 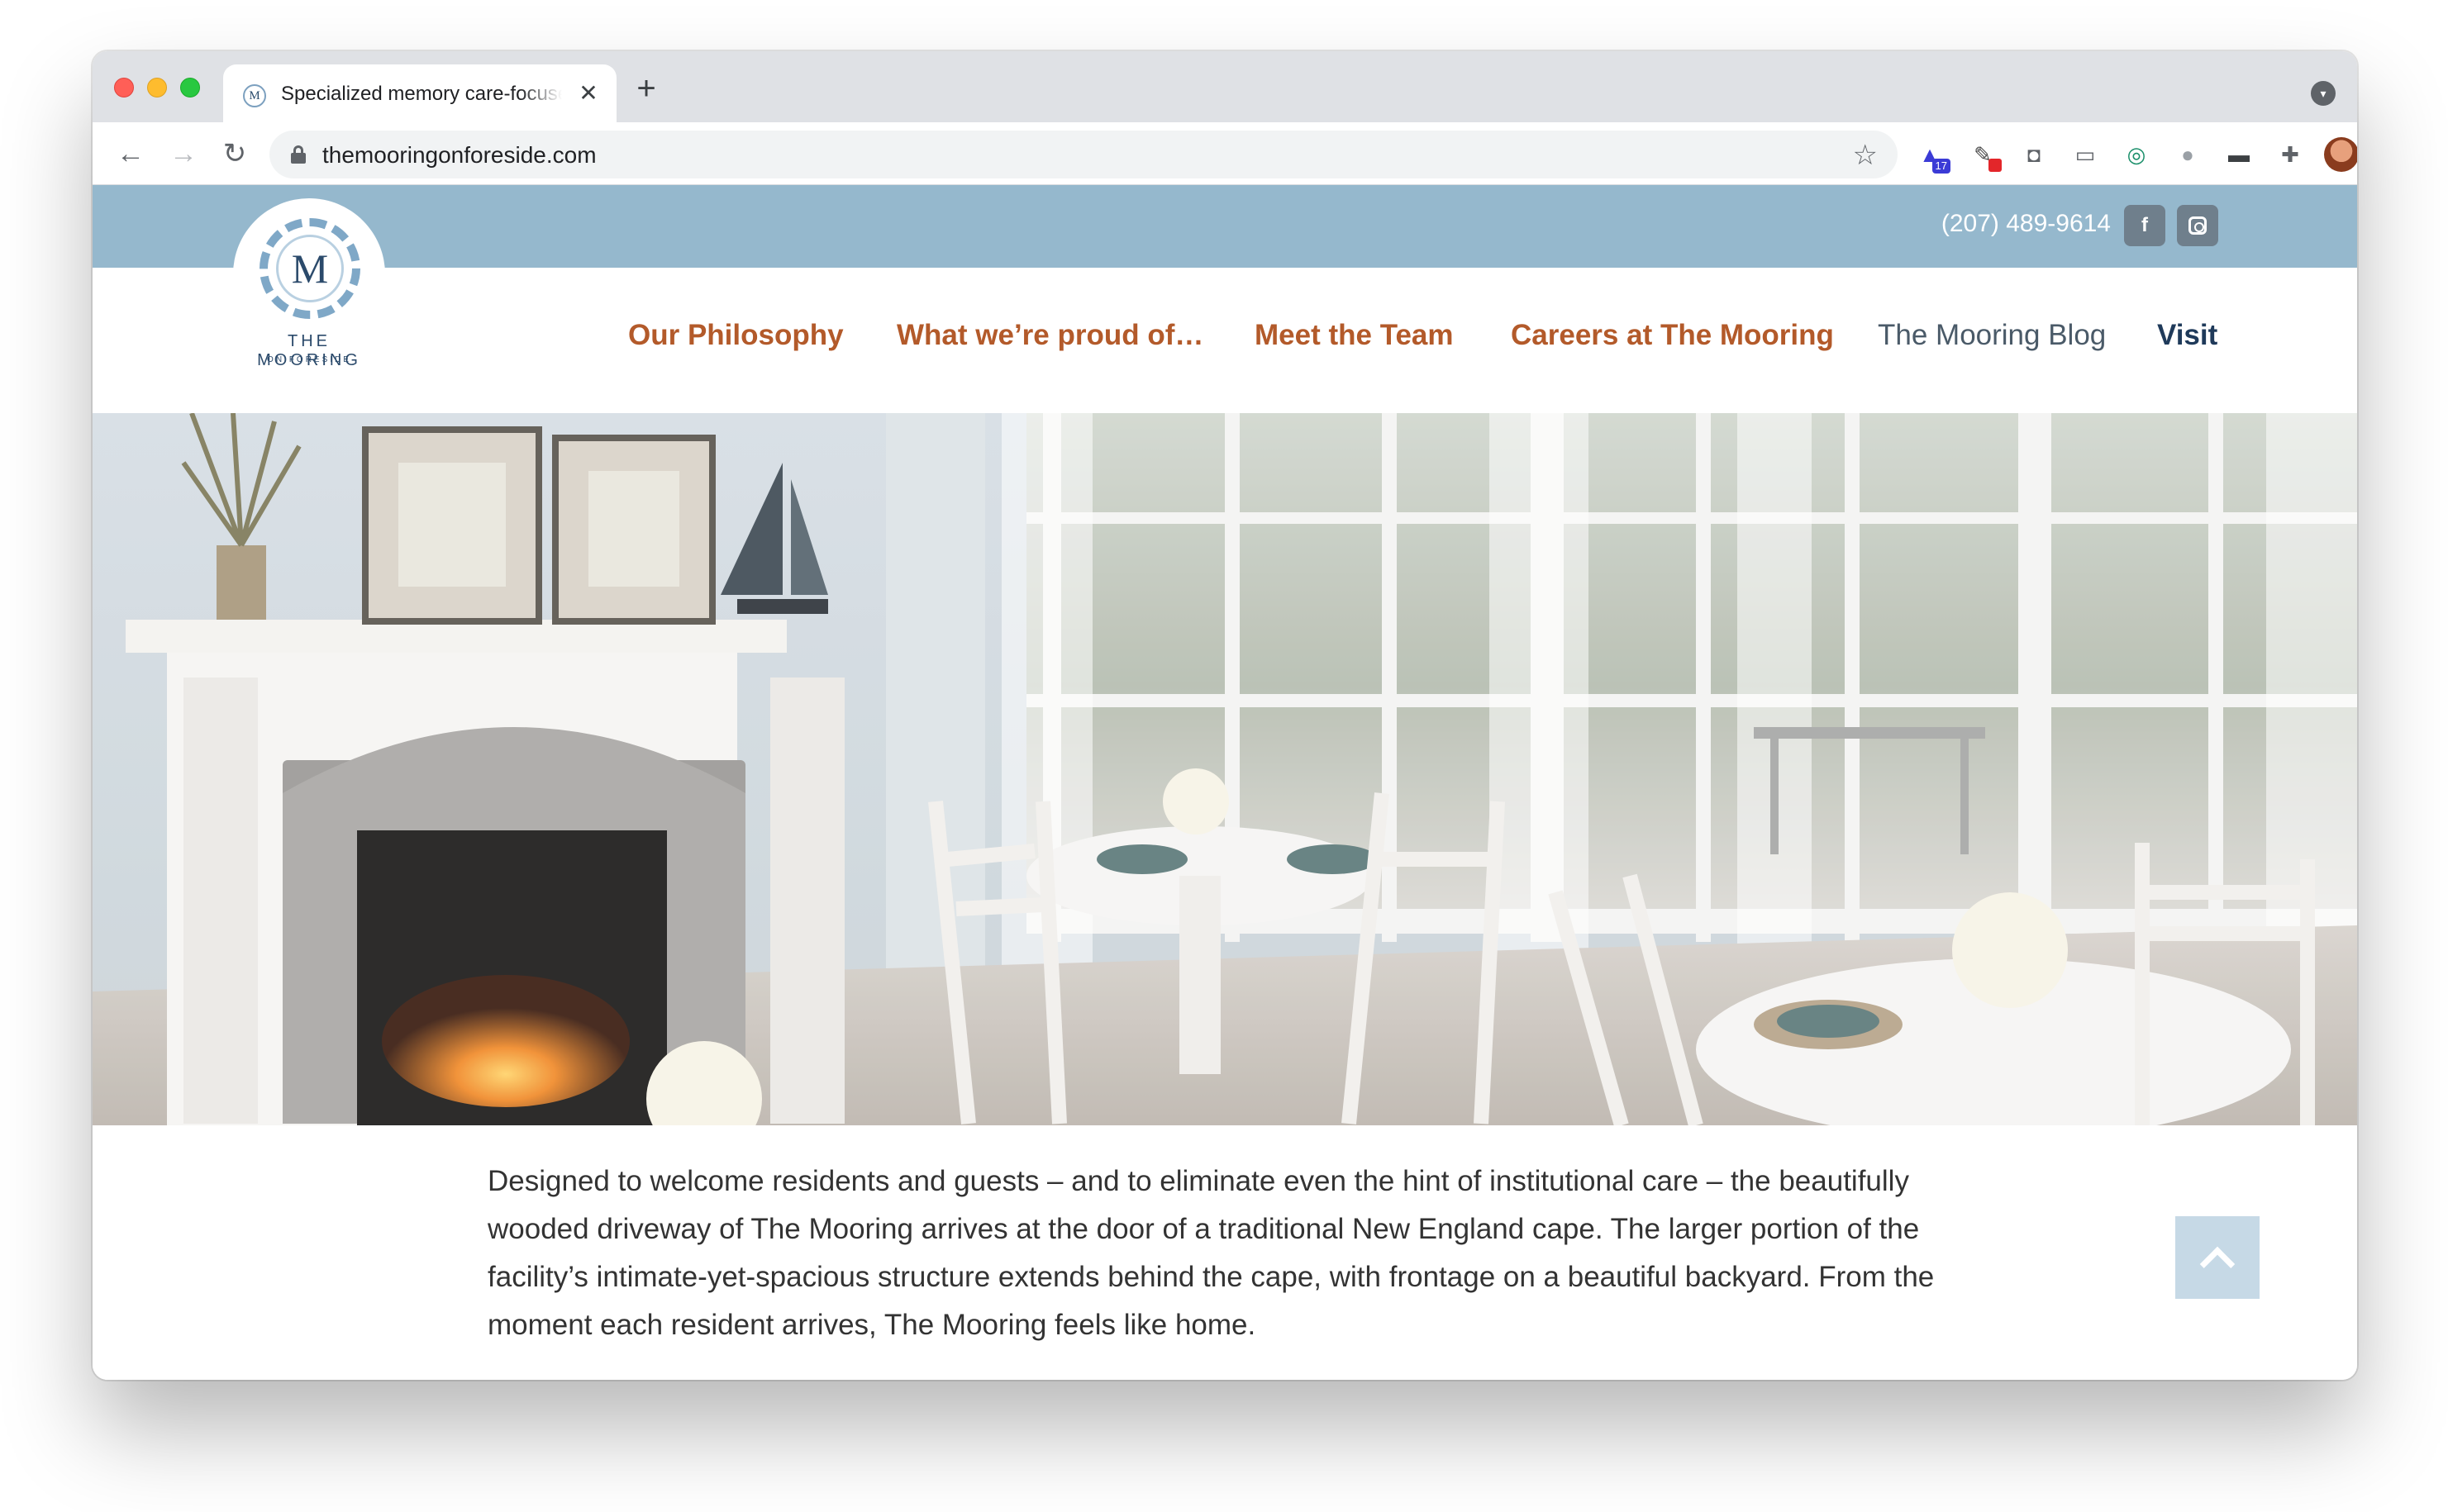 I want to click on password-extension-icon: ▬, so click(x=2239, y=154).